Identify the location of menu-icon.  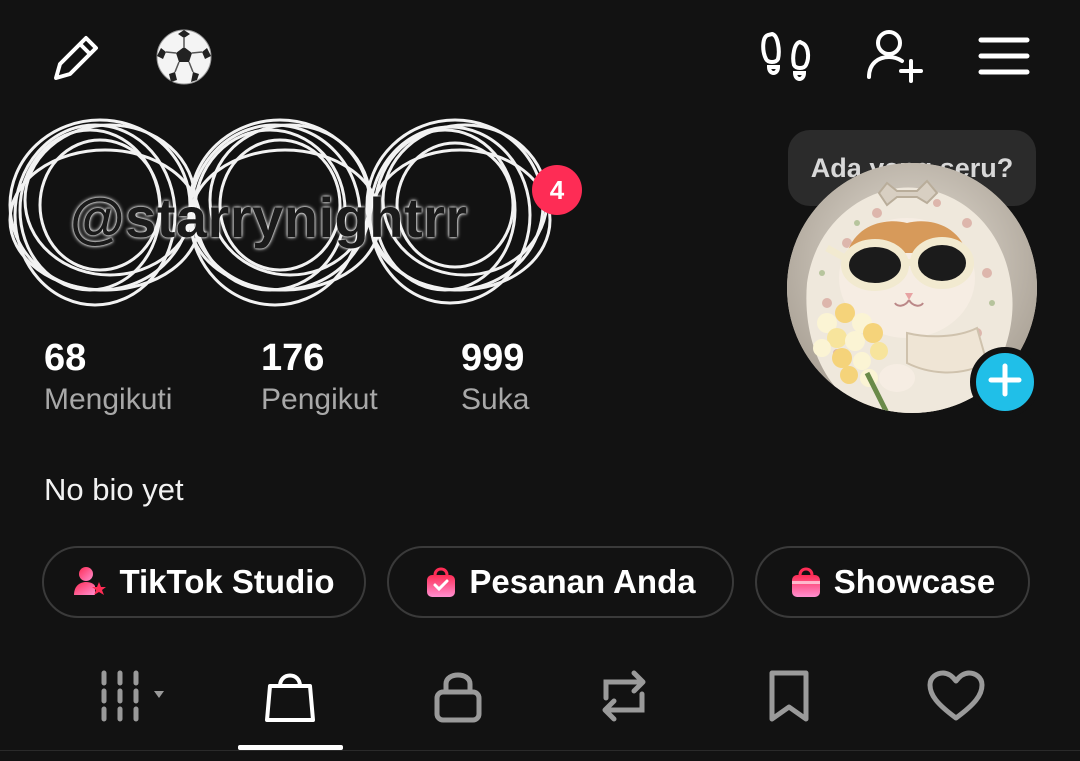
(1004, 56).